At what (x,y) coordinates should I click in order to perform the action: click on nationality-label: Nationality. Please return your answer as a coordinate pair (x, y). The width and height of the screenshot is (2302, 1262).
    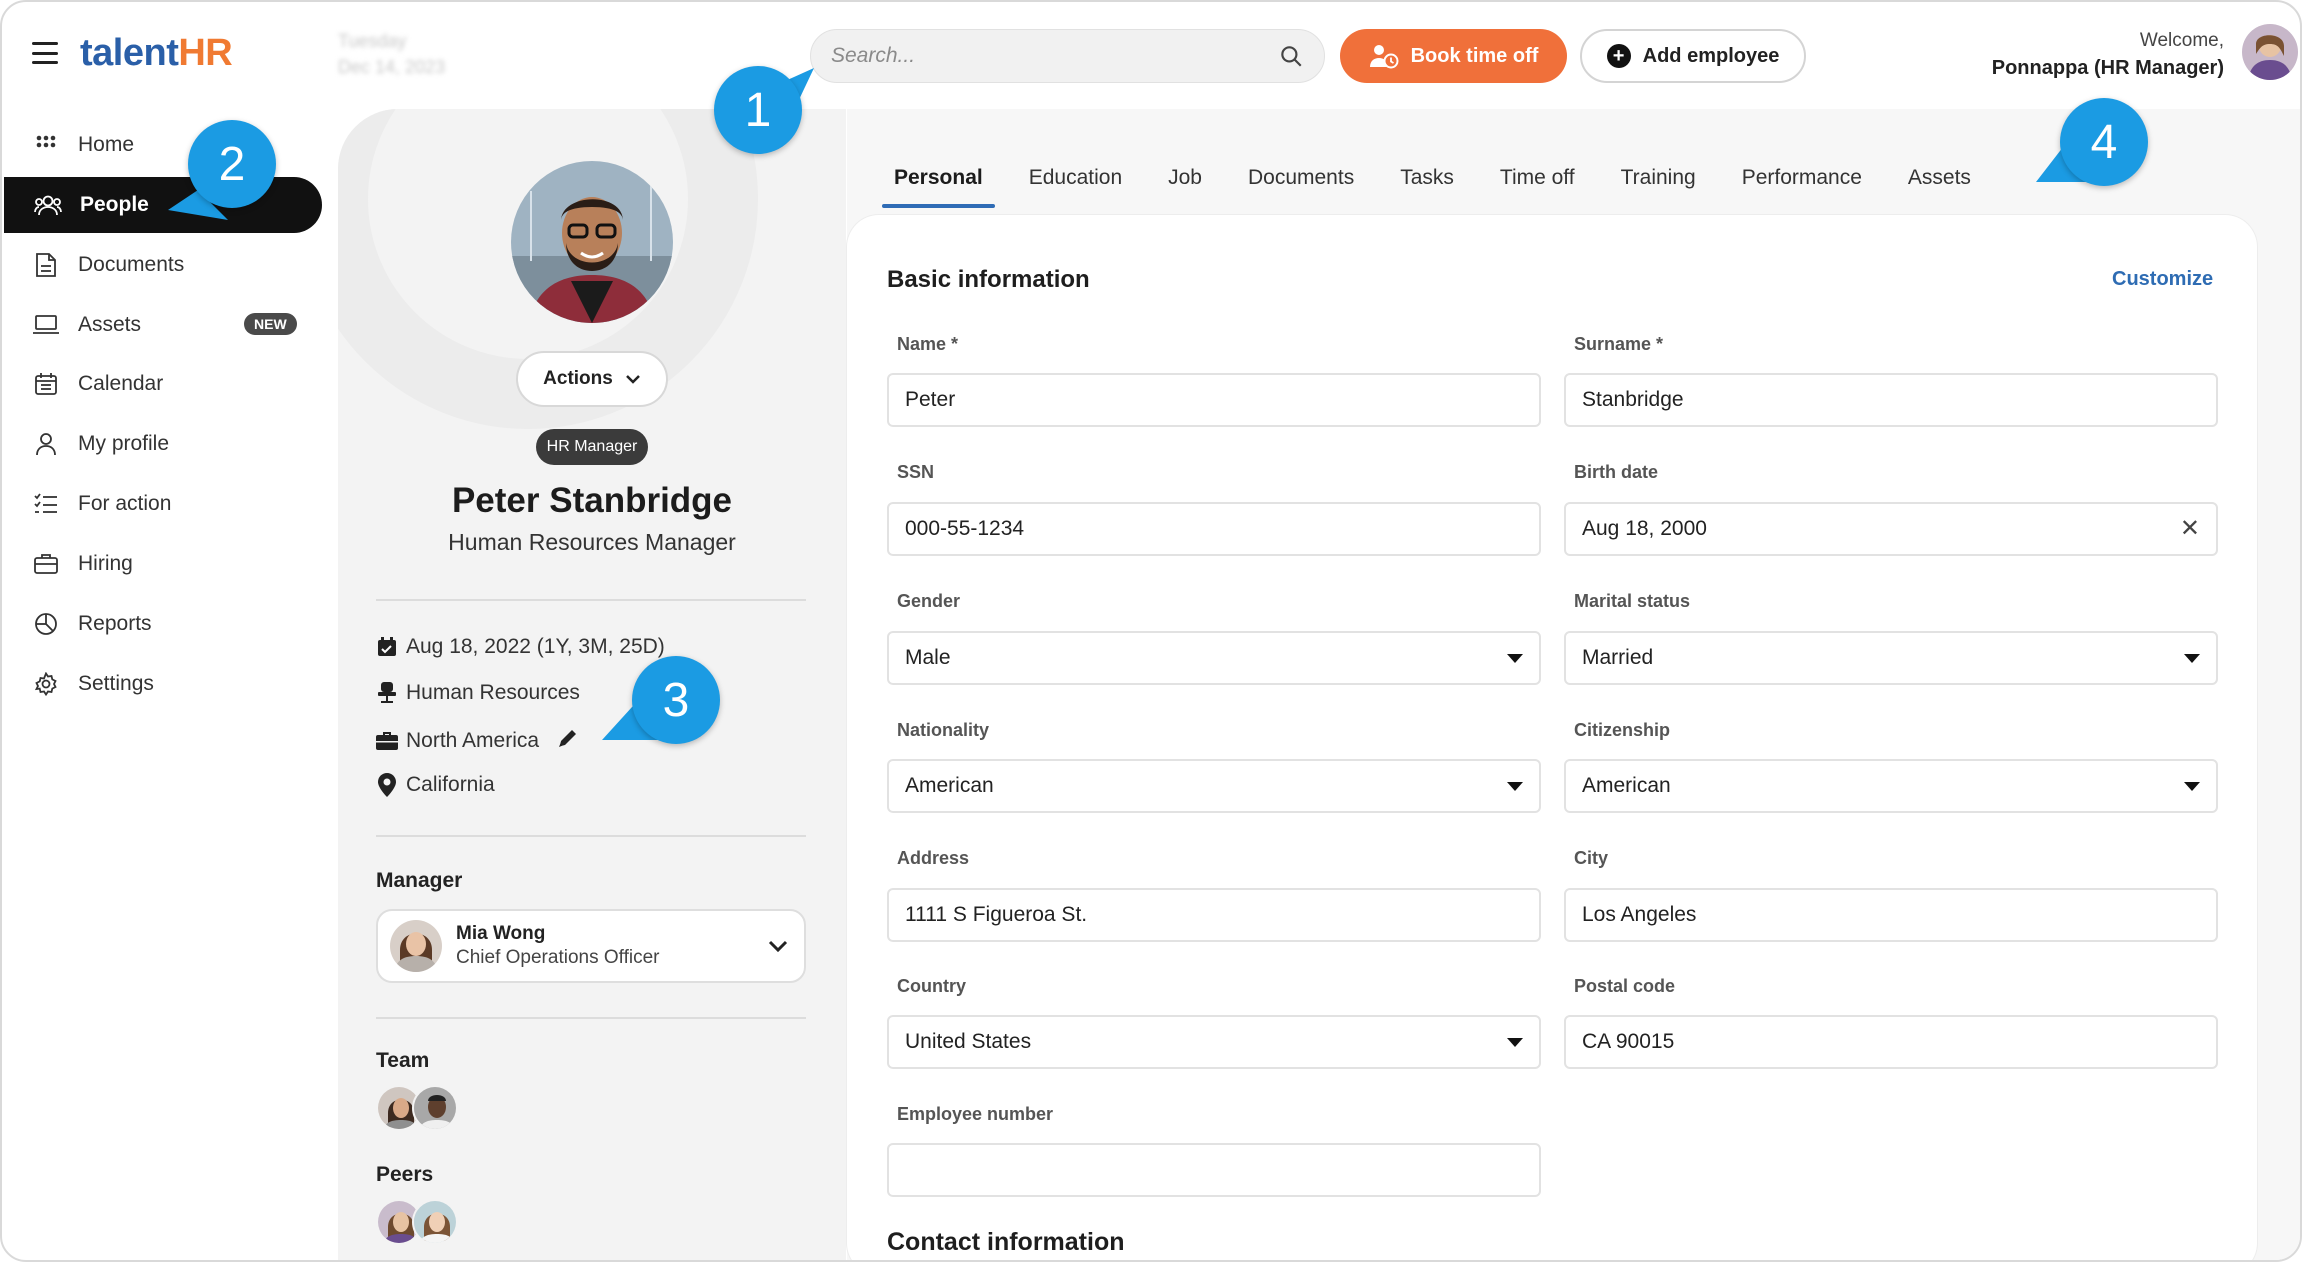
    Looking at the image, I should click on (943, 730).